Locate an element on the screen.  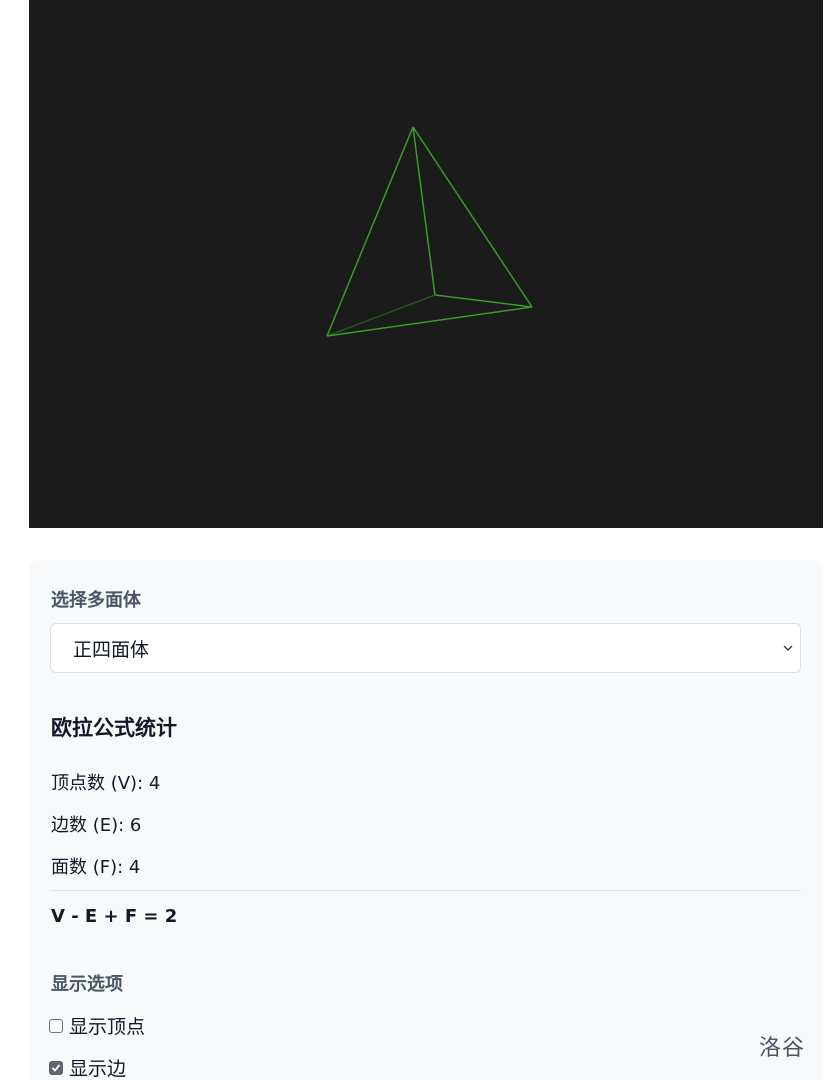
divider is located at coordinates (425, 890).